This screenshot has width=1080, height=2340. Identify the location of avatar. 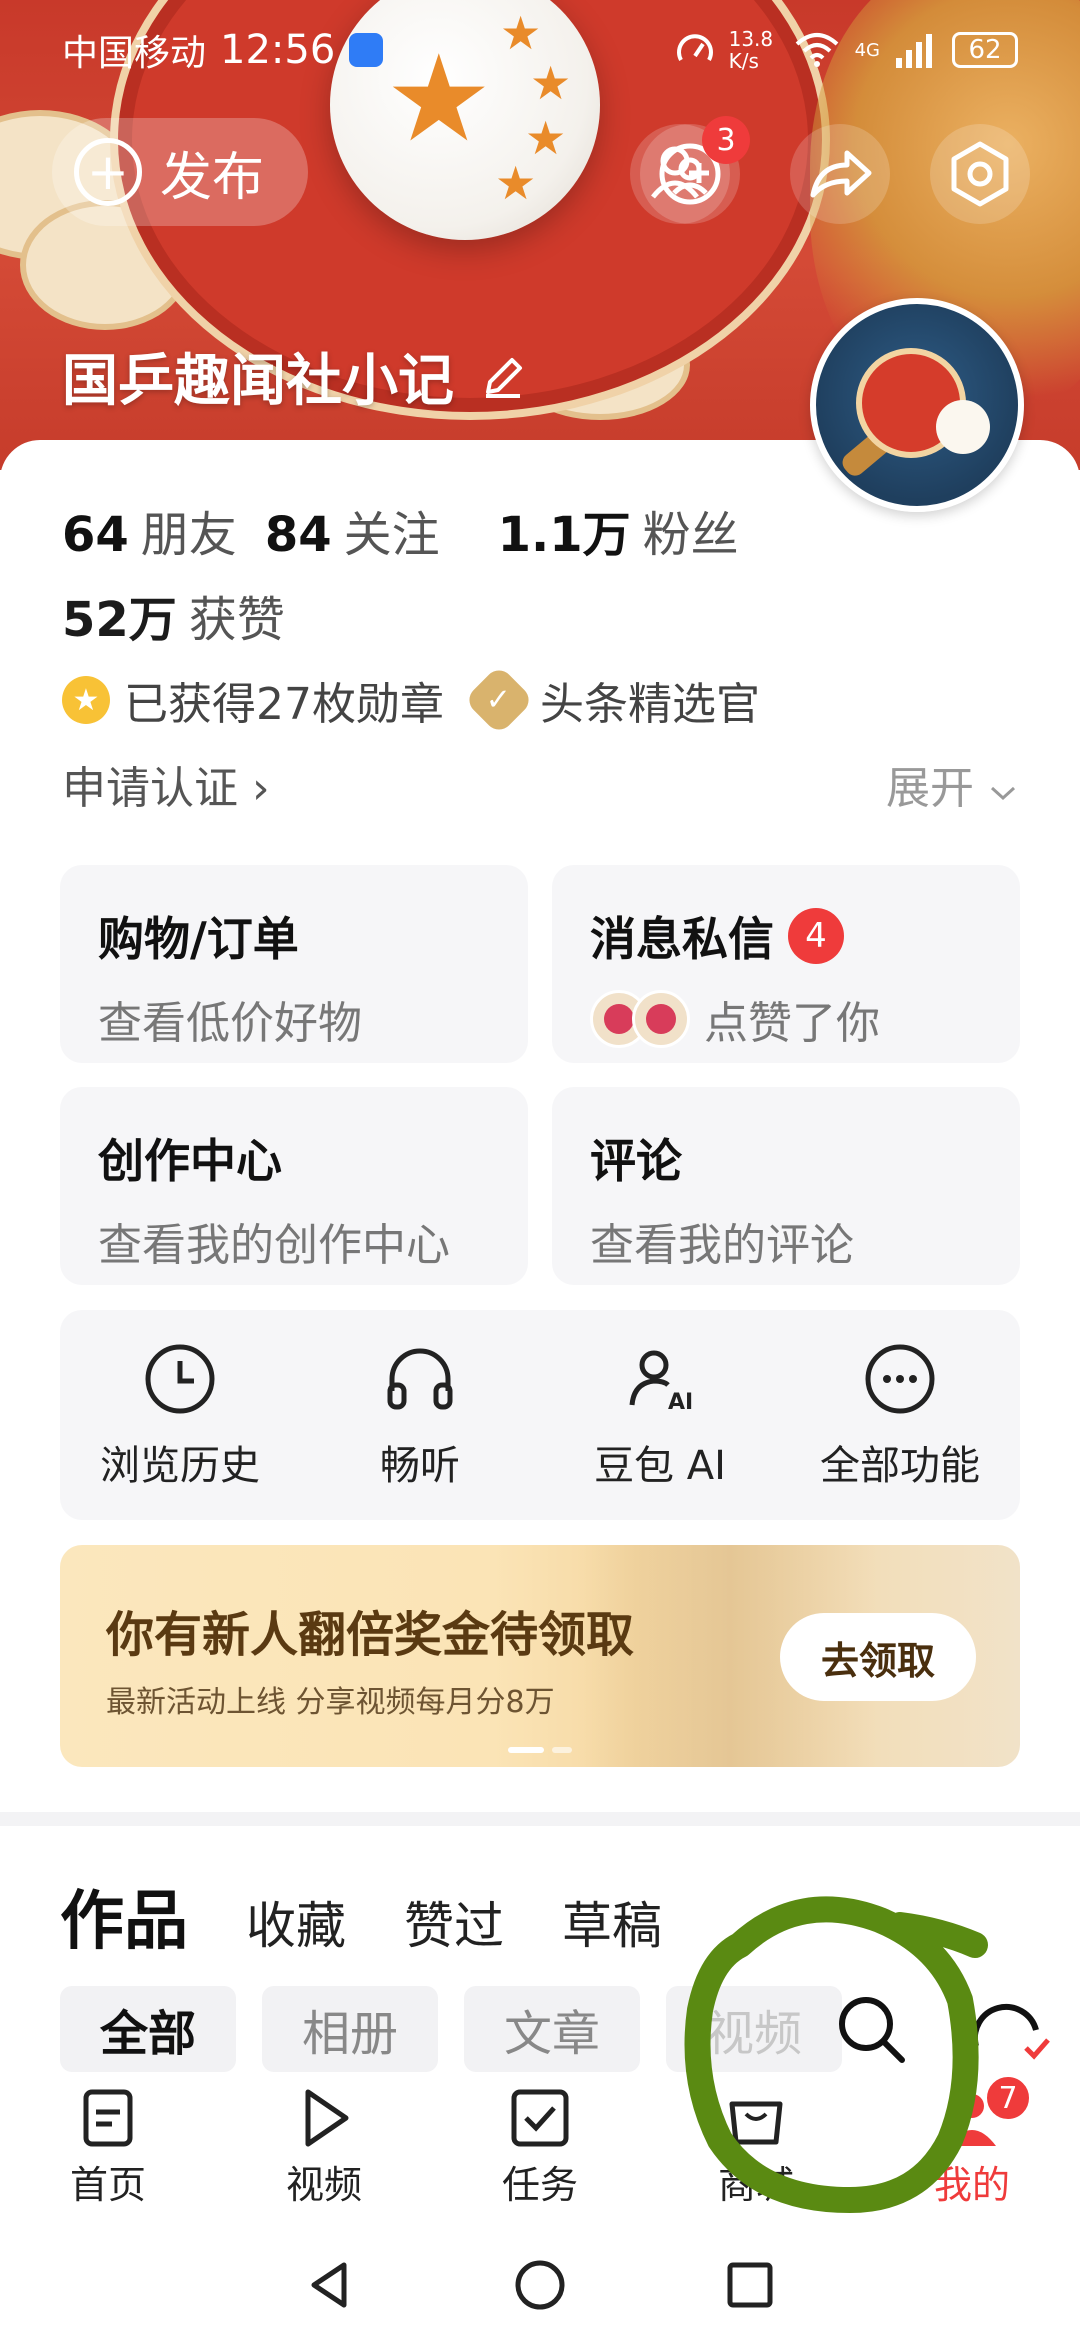
(917, 405).